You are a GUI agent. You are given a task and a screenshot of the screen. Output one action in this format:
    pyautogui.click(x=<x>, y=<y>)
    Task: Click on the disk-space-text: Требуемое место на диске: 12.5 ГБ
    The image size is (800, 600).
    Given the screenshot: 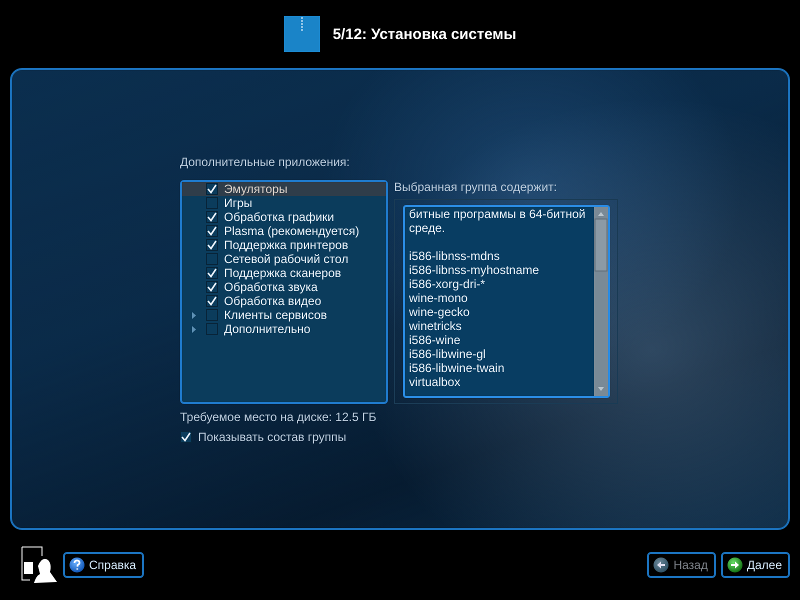 What is the action you would take?
    pyautogui.click(x=279, y=417)
    